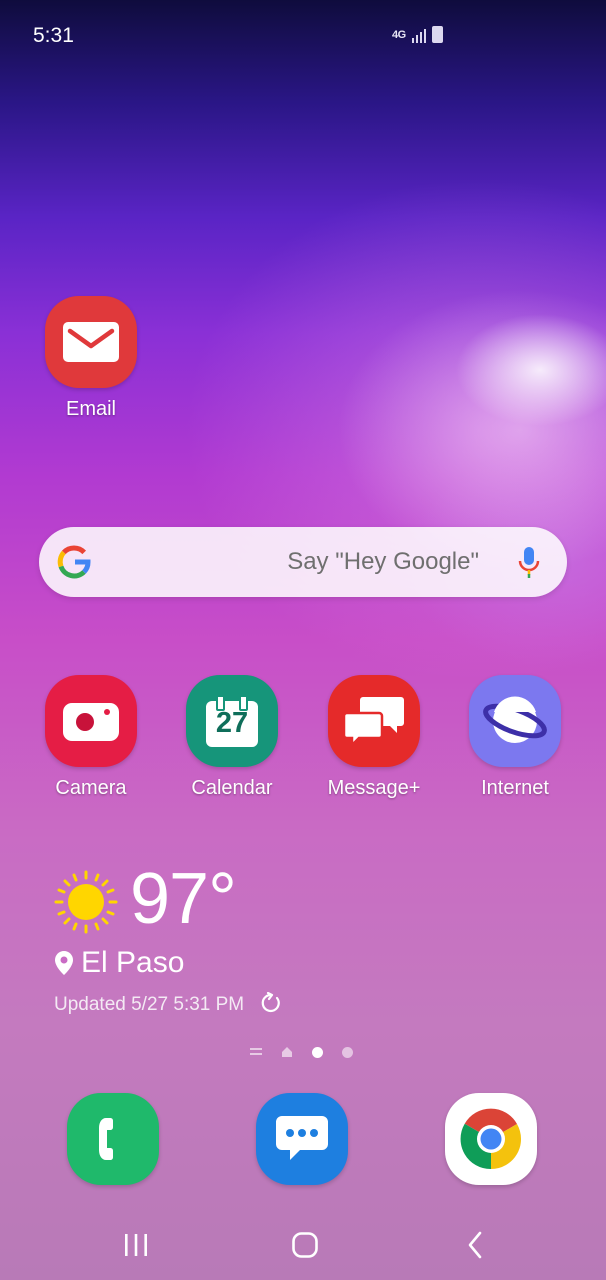 Image resolution: width=606 pixels, height=1280 pixels. Describe the element at coordinates (232, 788) in the screenshot. I see `calendar-app-label: Calendar` at that location.